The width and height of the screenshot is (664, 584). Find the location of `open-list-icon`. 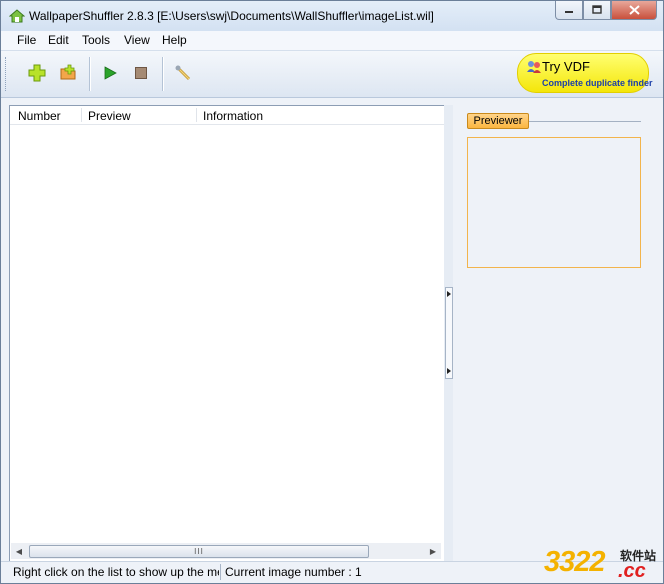

open-list-icon is located at coordinates (68, 72).